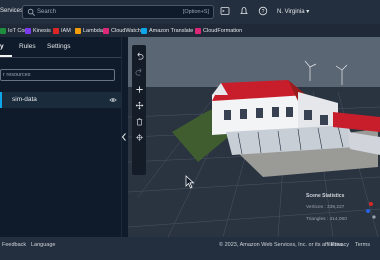 This screenshot has height=260, width=380. I want to click on triangles-count: Triangles : 414,060, so click(326, 219).